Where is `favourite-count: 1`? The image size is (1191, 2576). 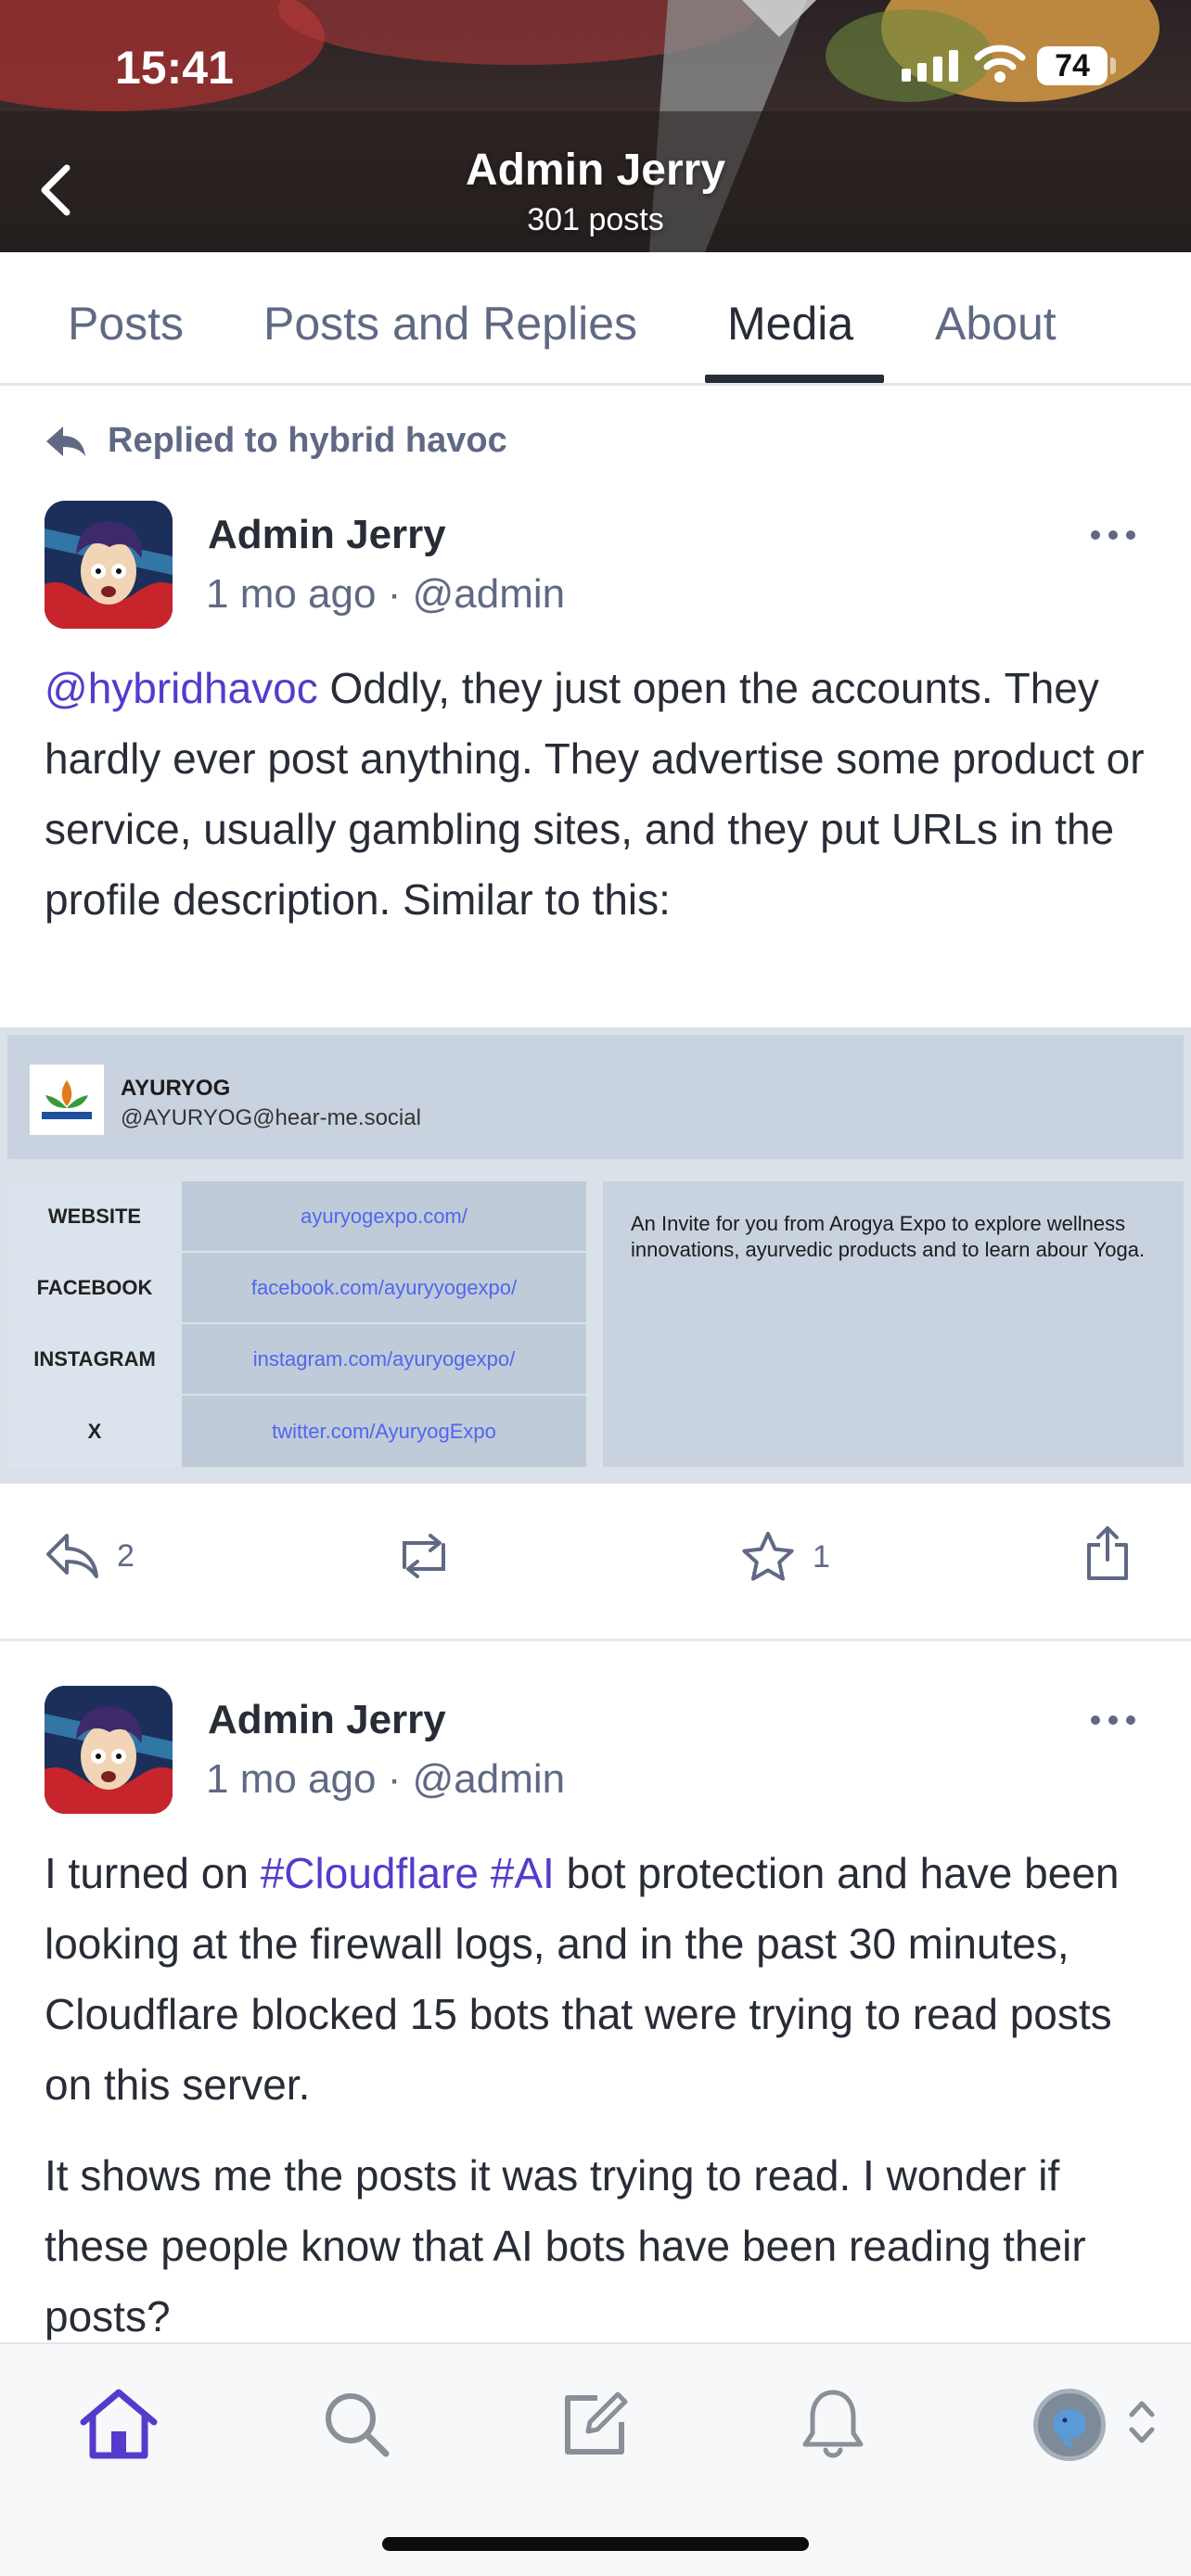 favourite-count: 1 is located at coordinates (821, 1557).